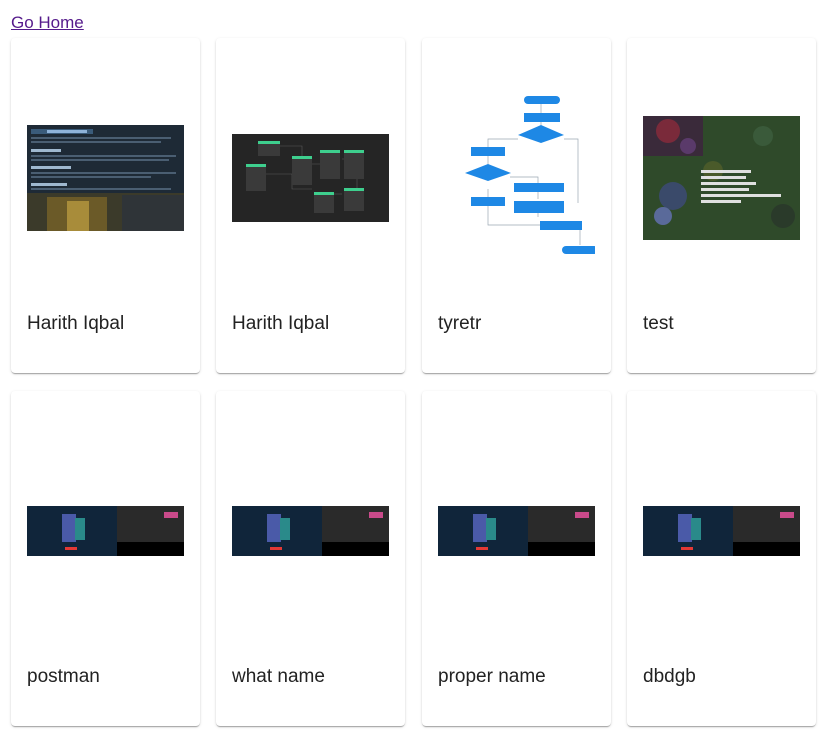 Image resolution: width=822 pixels, height=747 pixels. What do you see at coordinates (516, 178) in the screenshot?
I see `card-image-flowchart` at bounding box center [516, 178].